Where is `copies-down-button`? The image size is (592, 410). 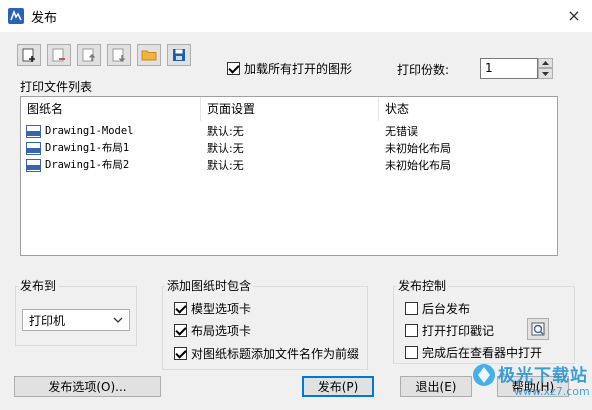 copies-down-button is located at coordinates (545, 73).